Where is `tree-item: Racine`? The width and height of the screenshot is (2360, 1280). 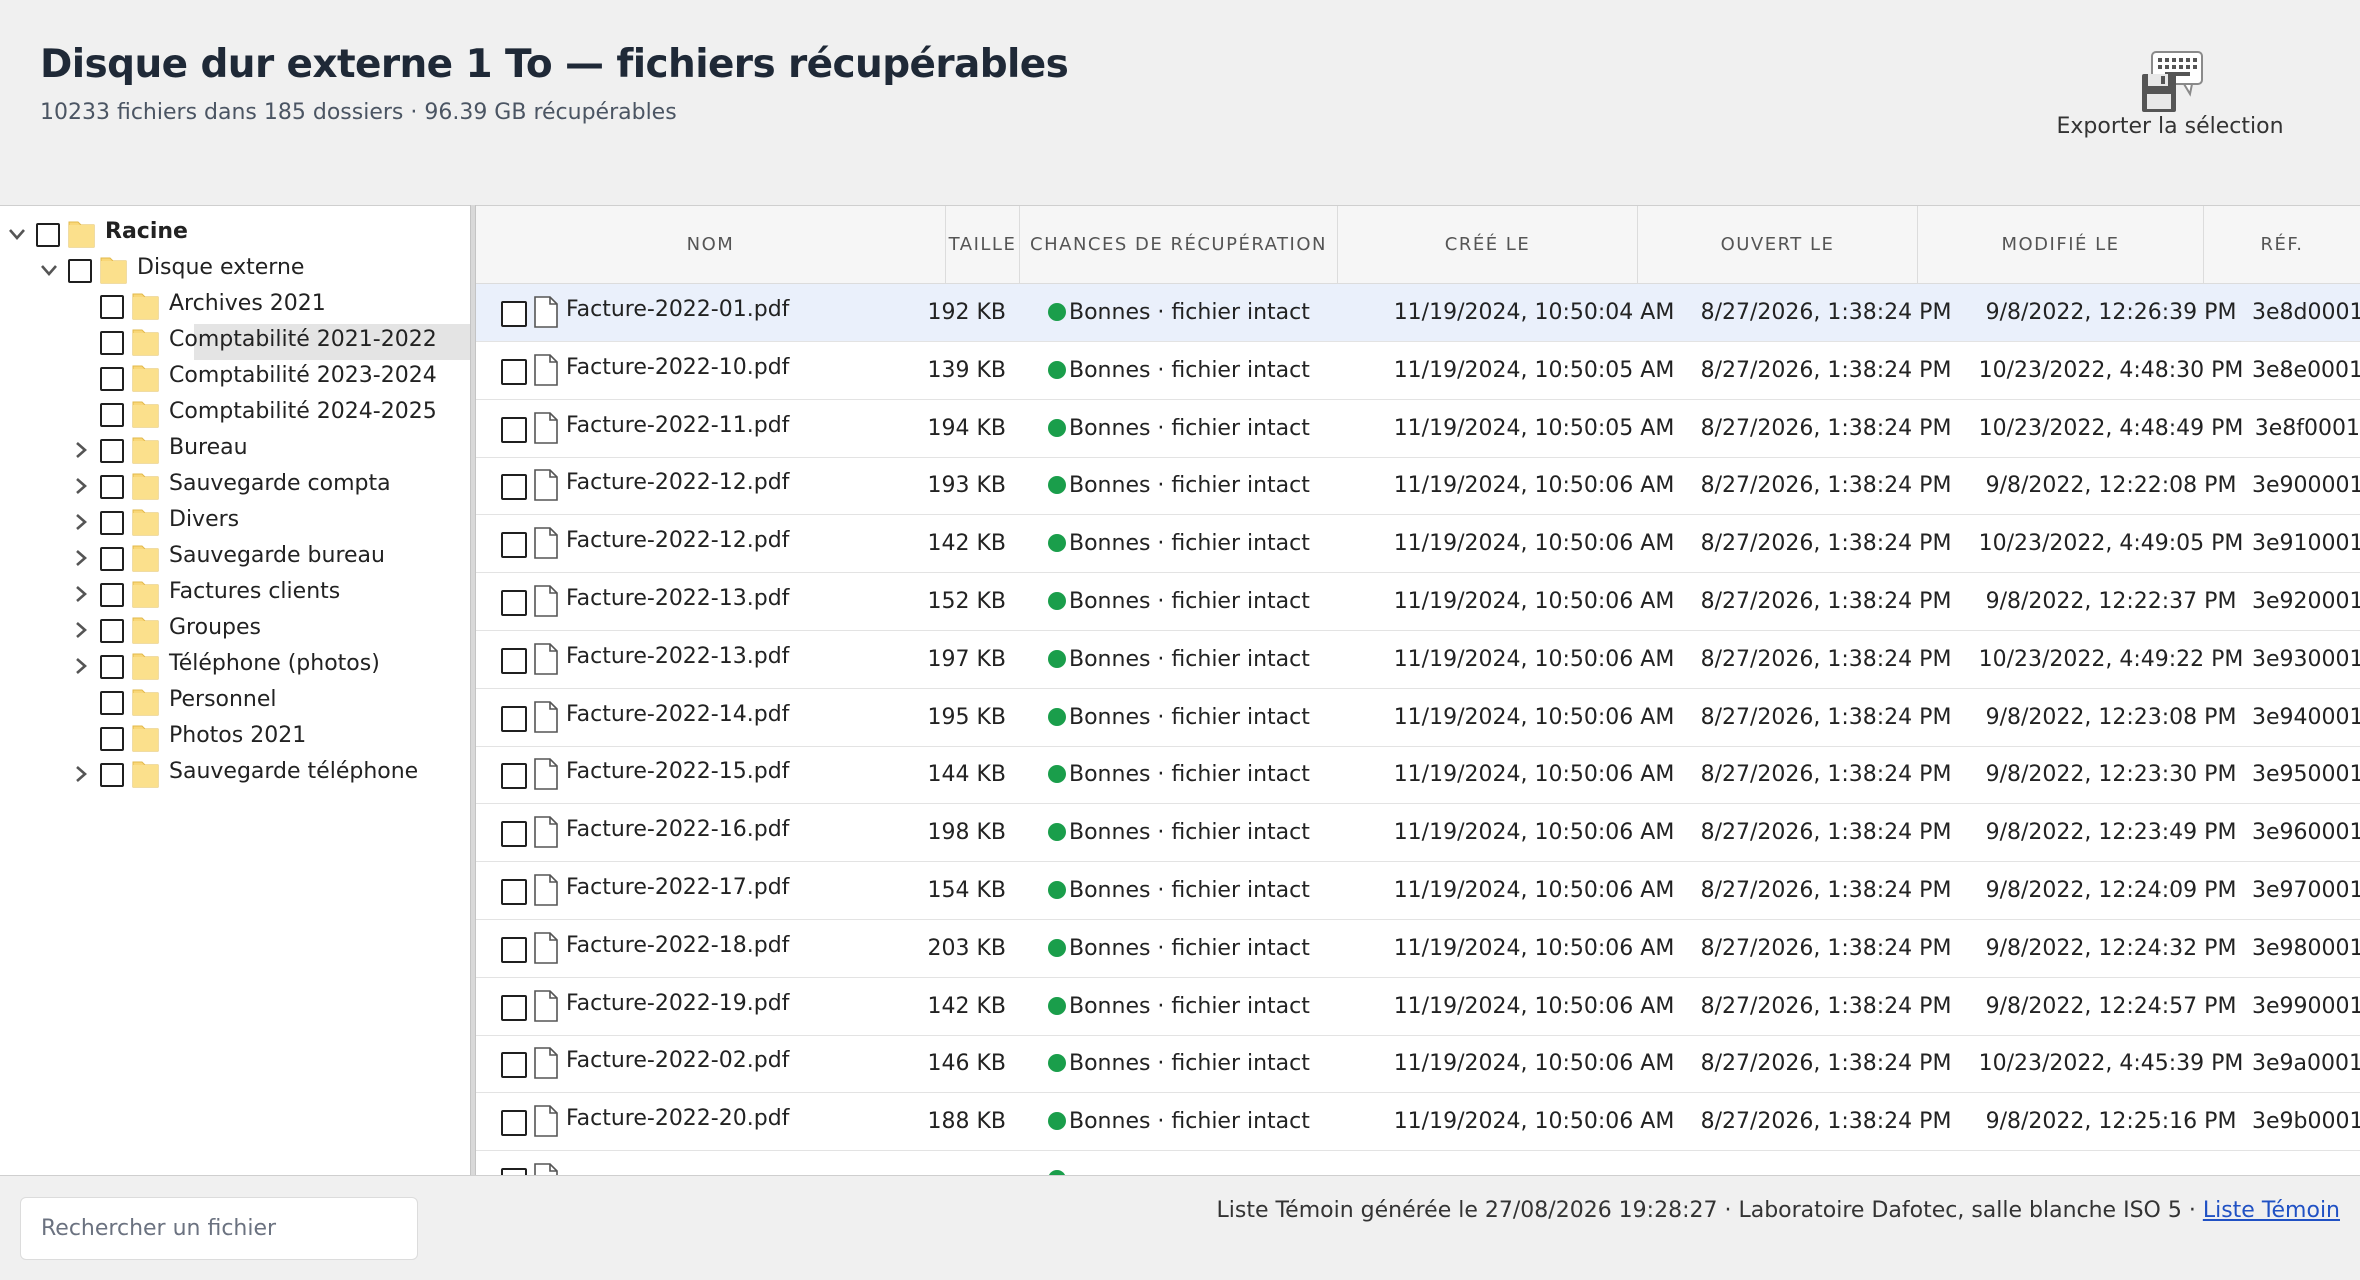 tree-item: Racine is located at coordinates (235, 234).